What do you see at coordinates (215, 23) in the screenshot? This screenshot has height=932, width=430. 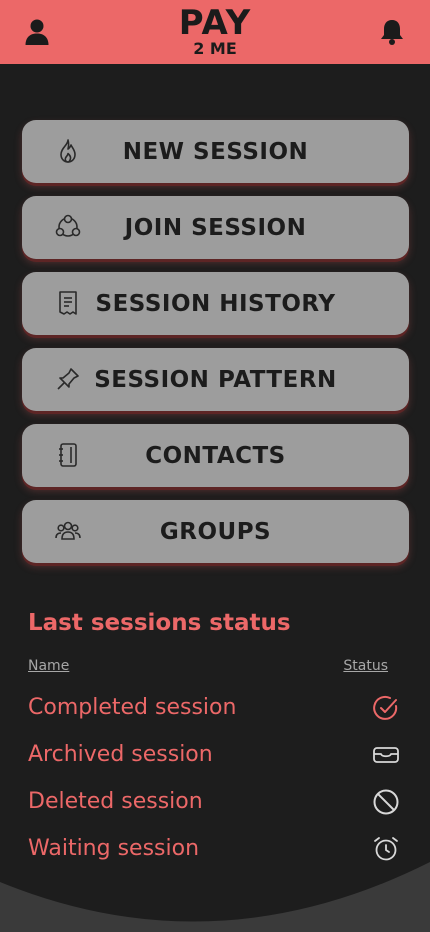 I see `logo-main-text: PAY` at bounding box center [215, 23].